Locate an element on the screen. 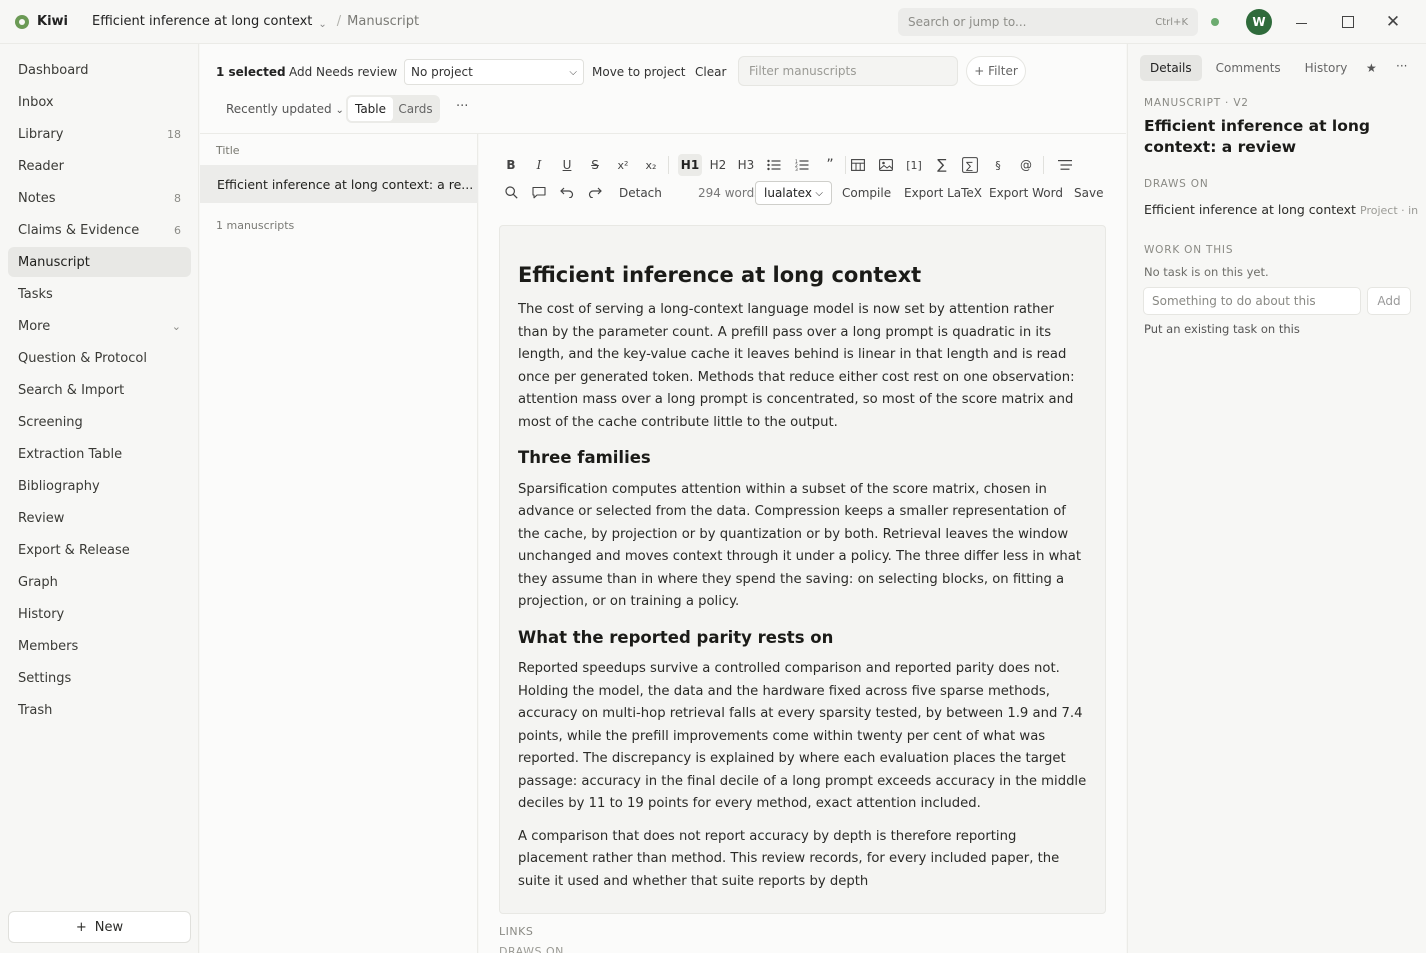  sort-dropdown: Recently updated ⌄ is located at coordinates (285, 109).